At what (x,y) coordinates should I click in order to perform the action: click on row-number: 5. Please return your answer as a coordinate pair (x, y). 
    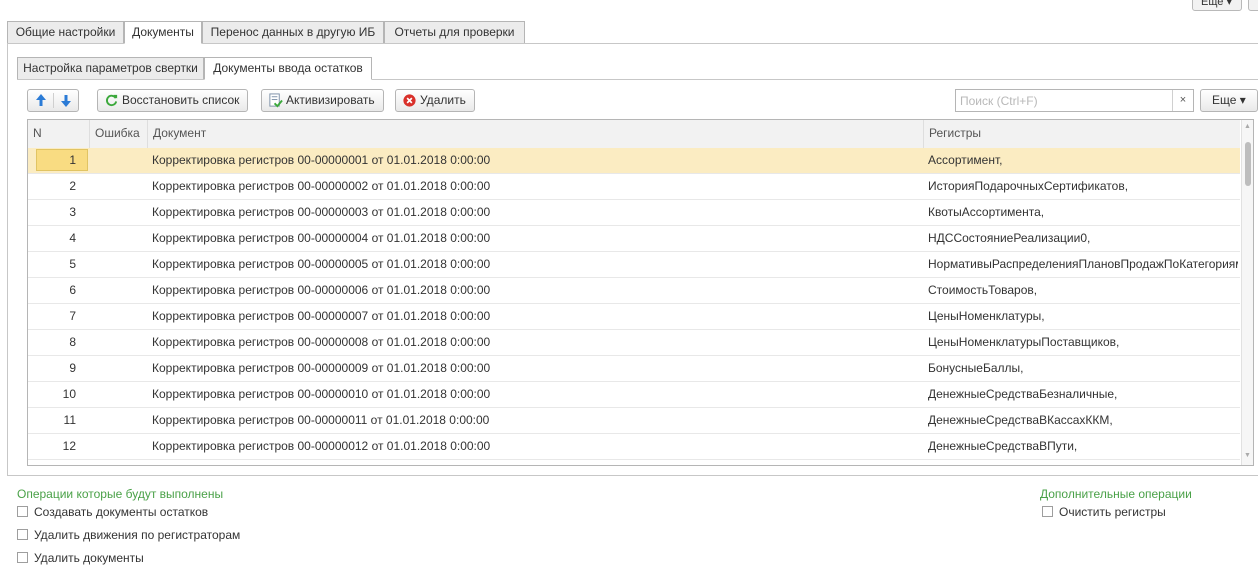
    Looking at the image, I should click on (72, 264).